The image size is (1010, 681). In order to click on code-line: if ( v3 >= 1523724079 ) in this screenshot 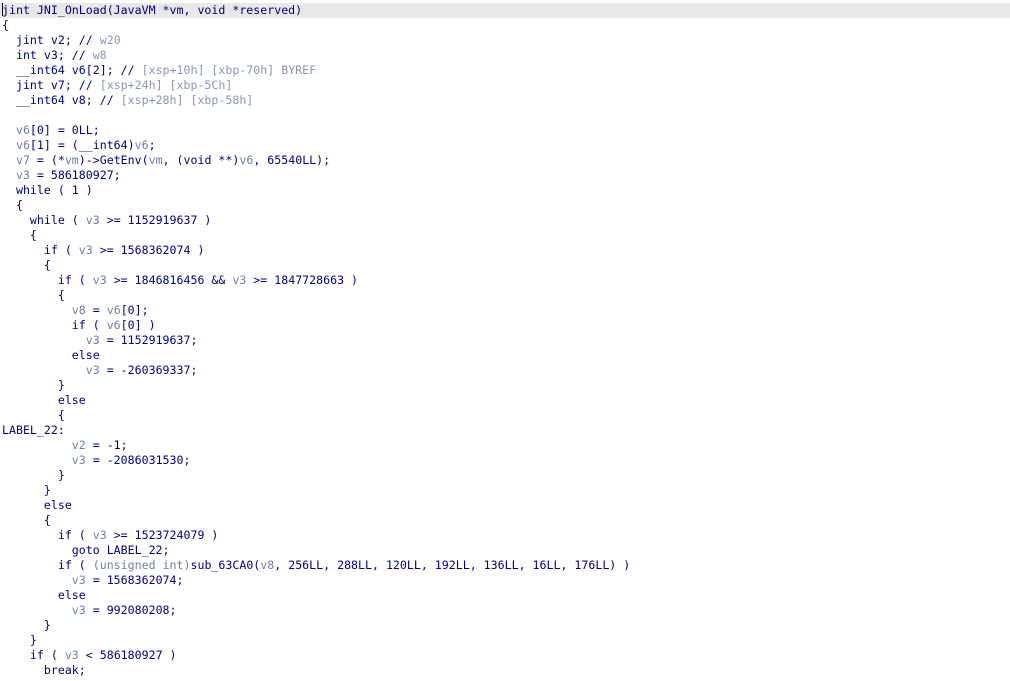, I will do `click(110, 535)`.